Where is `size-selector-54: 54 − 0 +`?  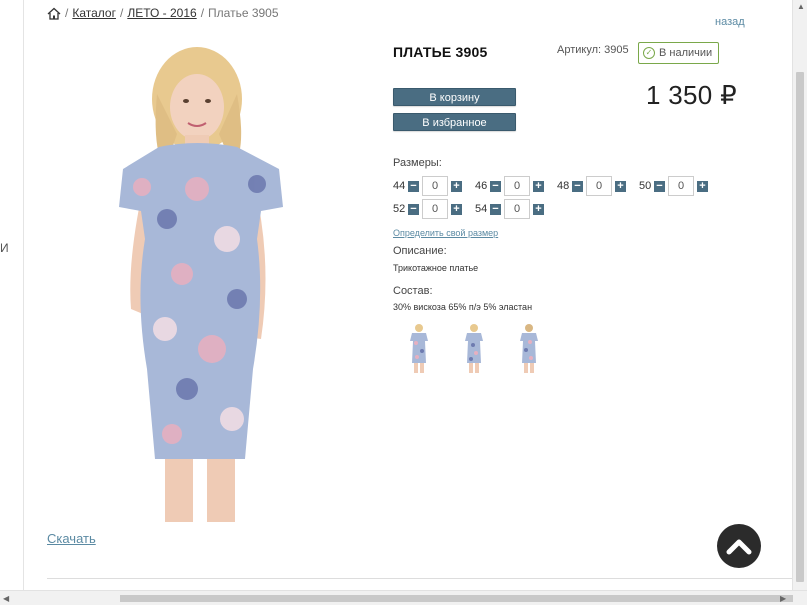
size-selector-54: 54 − 0 + is located at coordinates (516, 209).